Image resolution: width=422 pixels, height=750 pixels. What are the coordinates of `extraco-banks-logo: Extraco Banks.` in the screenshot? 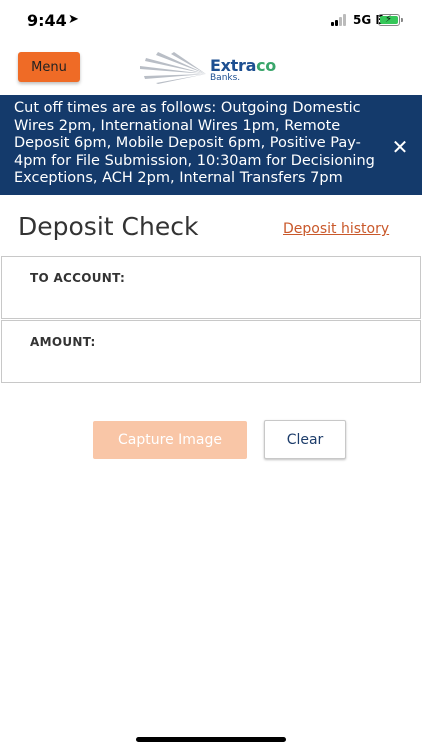 It's located at (213, 68).